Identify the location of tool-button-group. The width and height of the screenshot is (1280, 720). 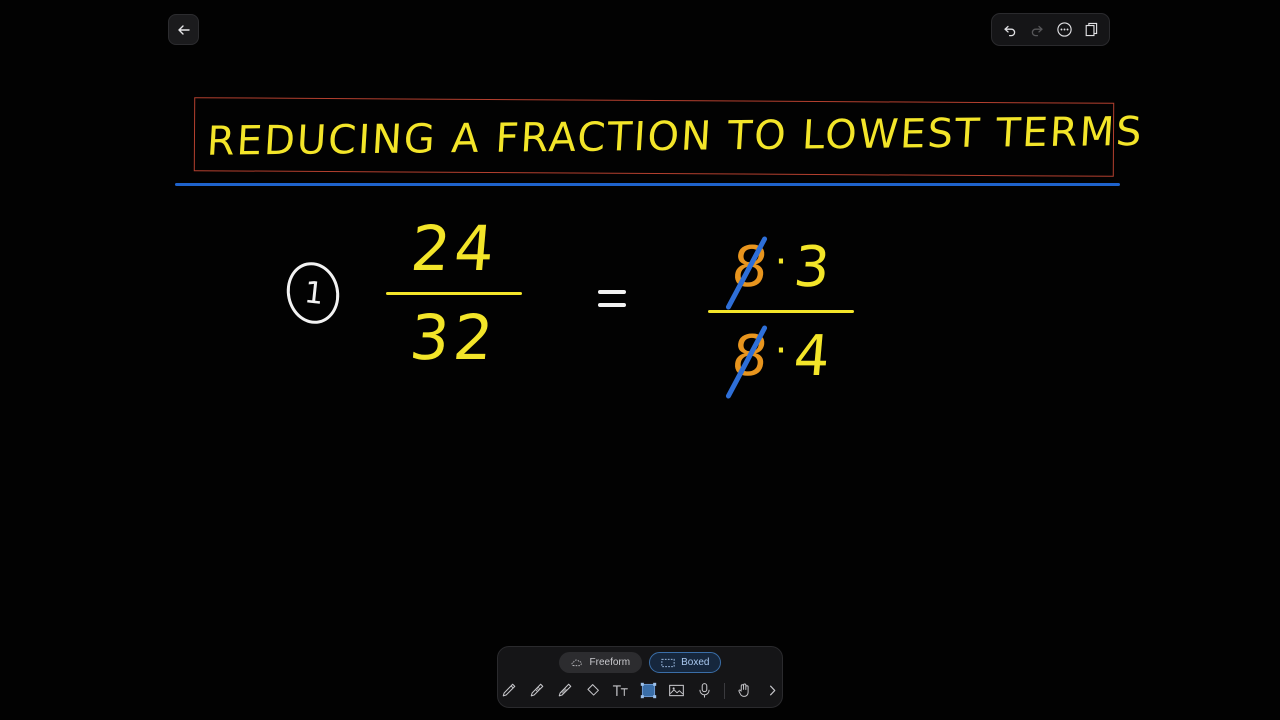
(640, 690).